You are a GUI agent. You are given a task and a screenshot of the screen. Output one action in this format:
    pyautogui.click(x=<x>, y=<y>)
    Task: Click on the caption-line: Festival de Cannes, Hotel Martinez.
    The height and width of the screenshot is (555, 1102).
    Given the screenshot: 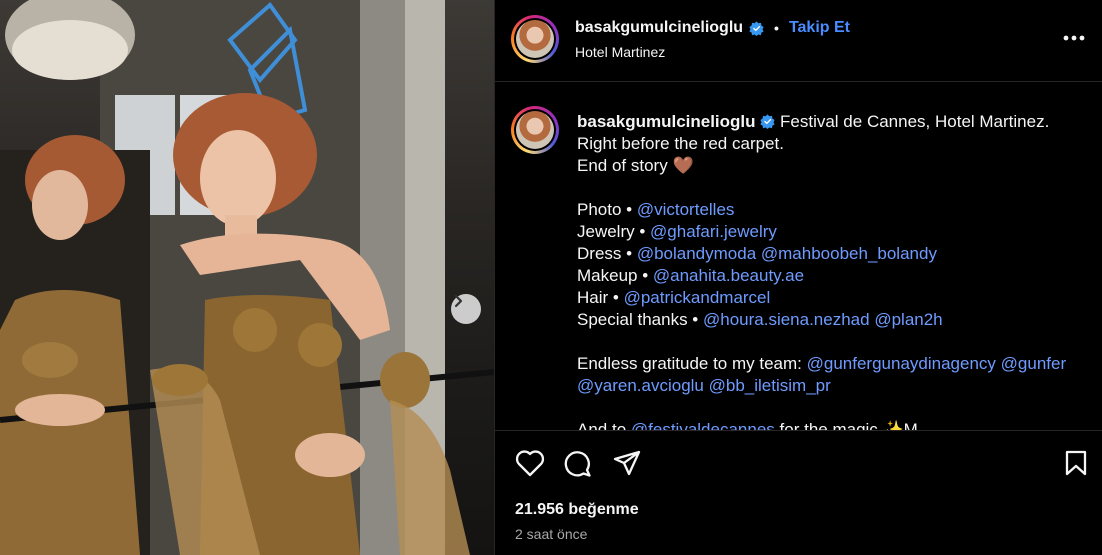 What is the action you would take?
    pyautogui.click(x=915, y=121)
    